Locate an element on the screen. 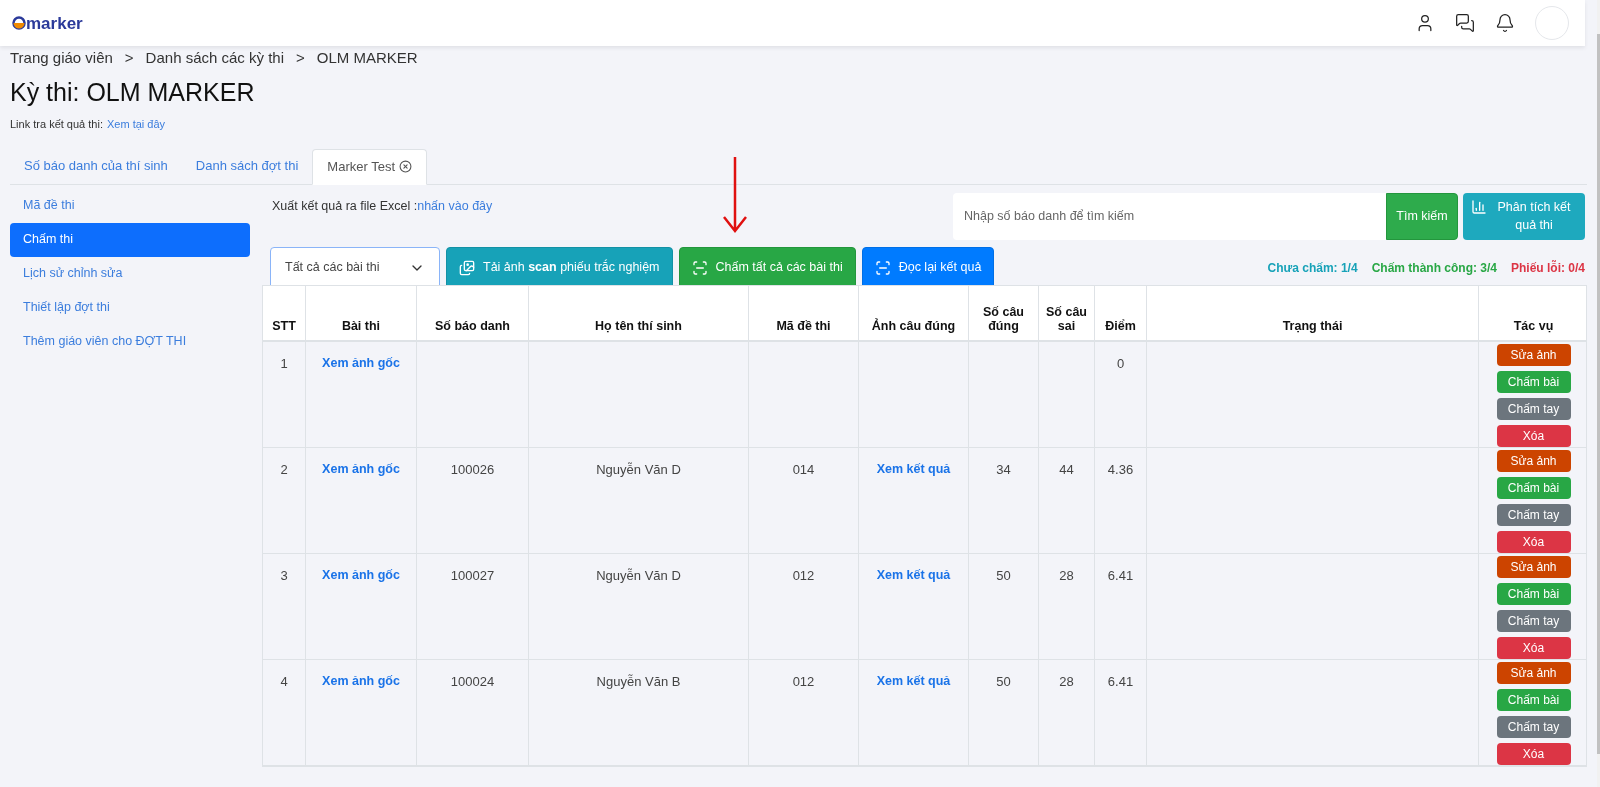 The width and height of the screenshot is (1600, 787). column-header: Tác vụ is located at coordinates (1533, 325).